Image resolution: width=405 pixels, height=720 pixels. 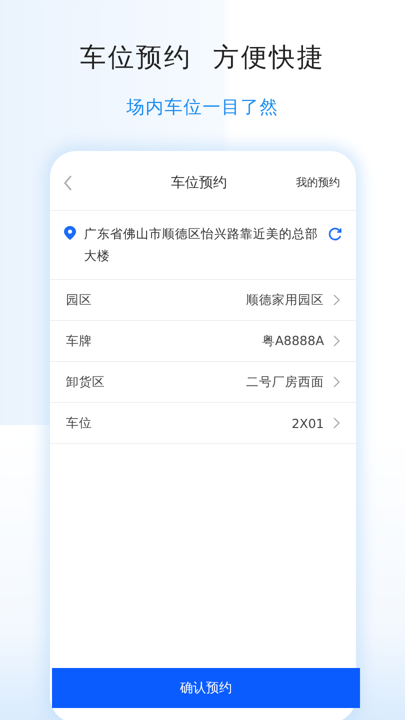 What do you see at coordinates (293, 341) in the screenshot?
I see `row-value: 粤A8888A` at bounding box center [293, 341].